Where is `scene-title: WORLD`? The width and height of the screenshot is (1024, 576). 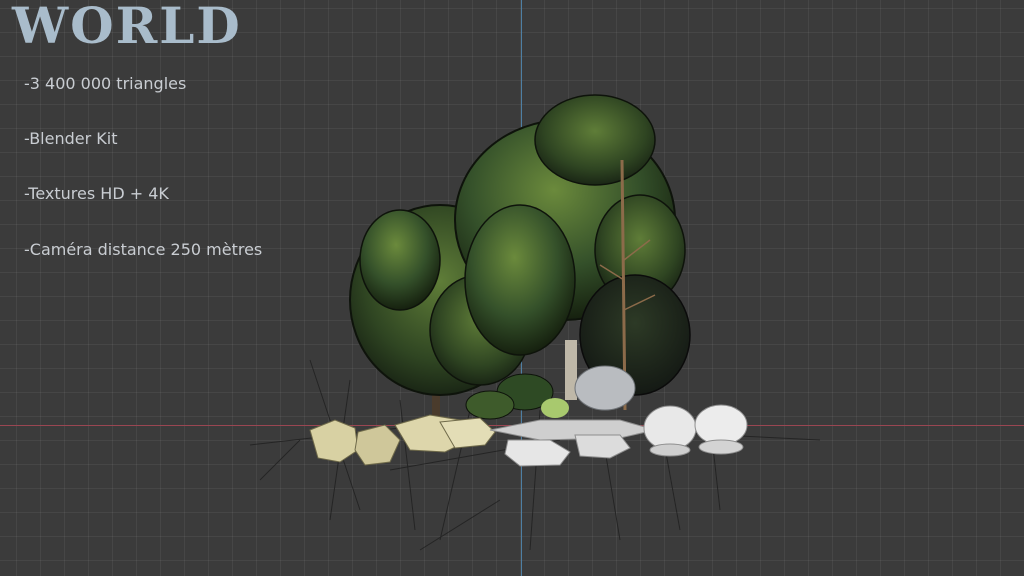
scene-title: WORLD is located at coordinates (127, 27).